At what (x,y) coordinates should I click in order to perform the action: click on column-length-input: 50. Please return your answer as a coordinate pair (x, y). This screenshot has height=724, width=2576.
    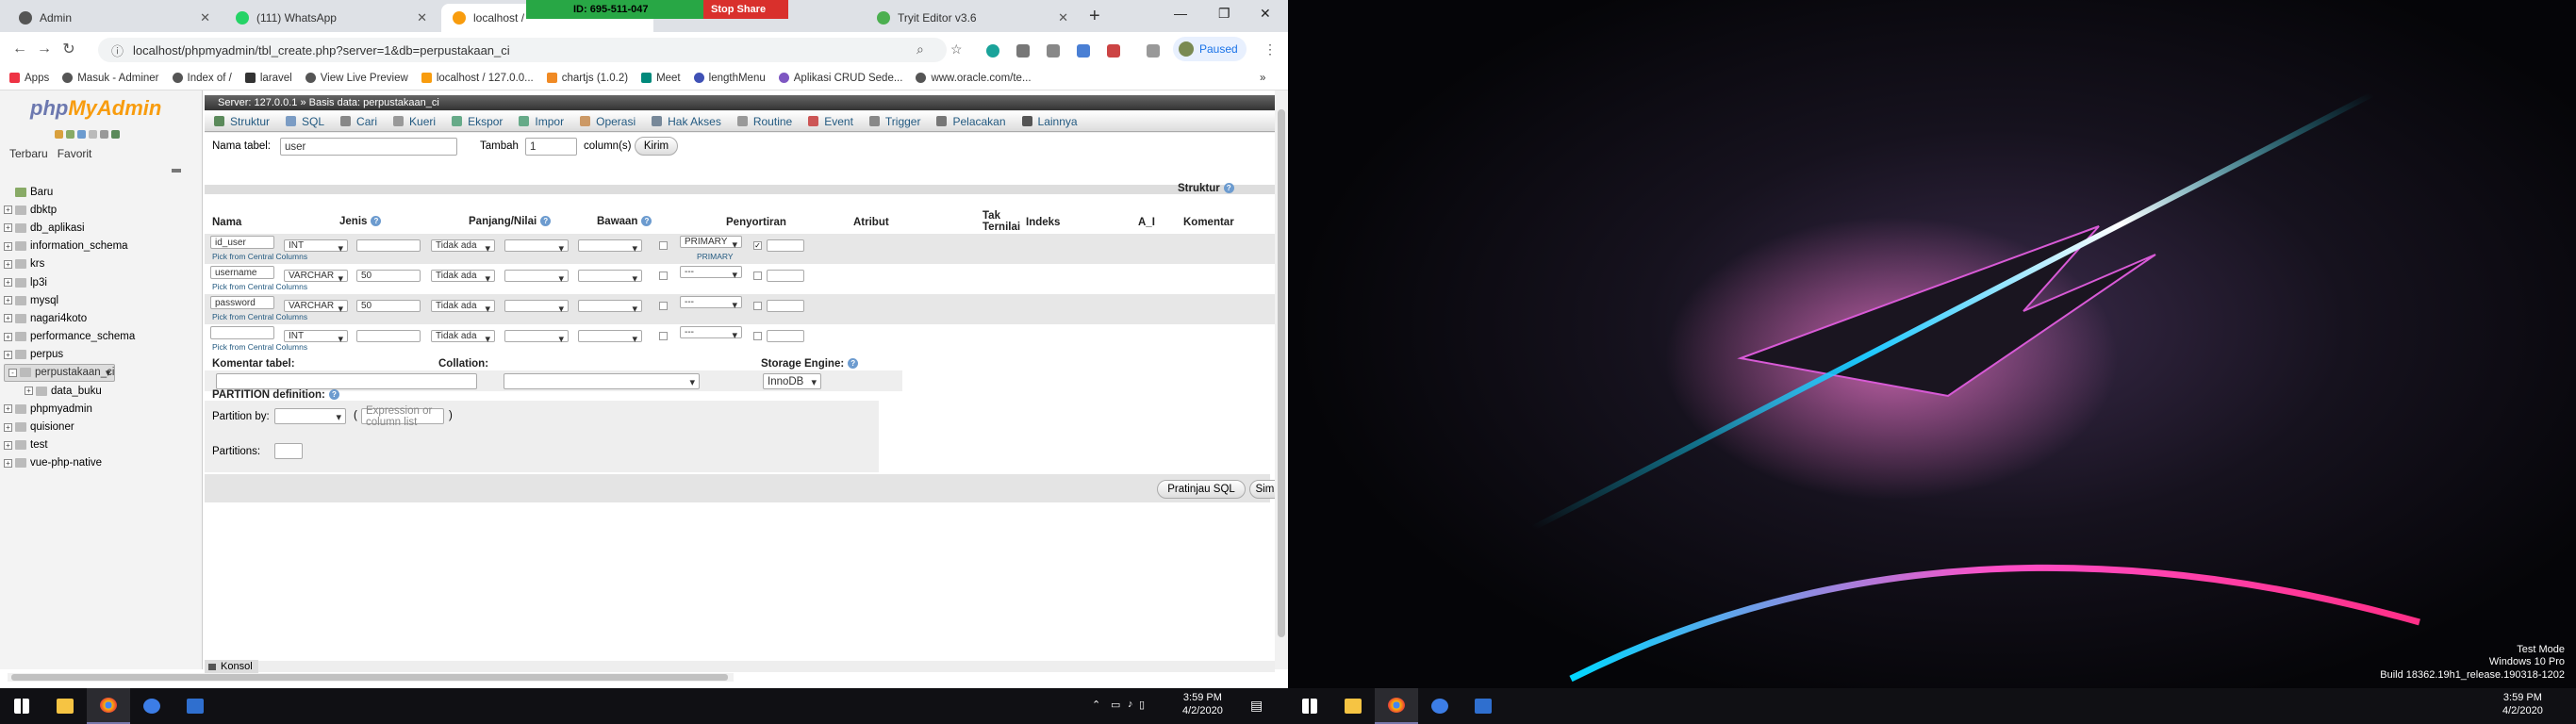
    Looking at the image, I should click on (388, 306).